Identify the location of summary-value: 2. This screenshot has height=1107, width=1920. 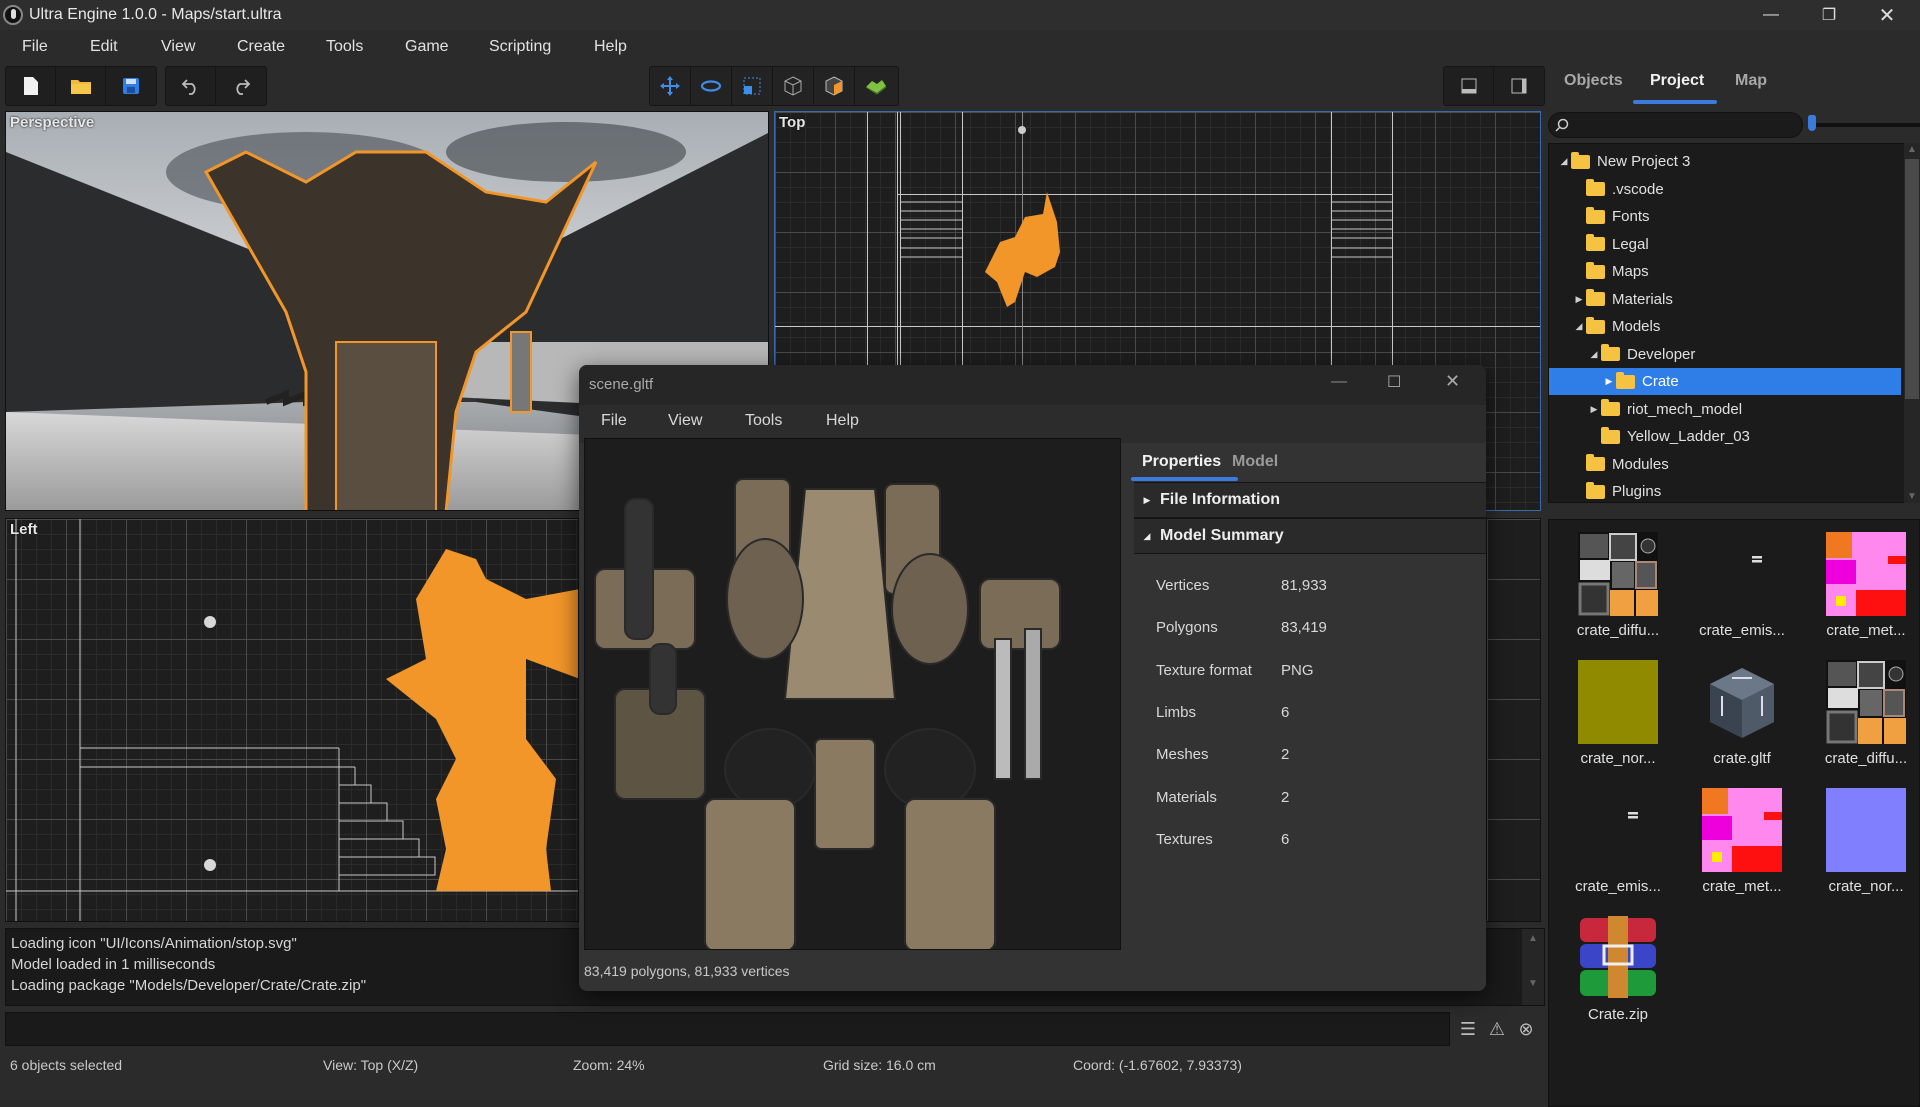
(1285, 755).